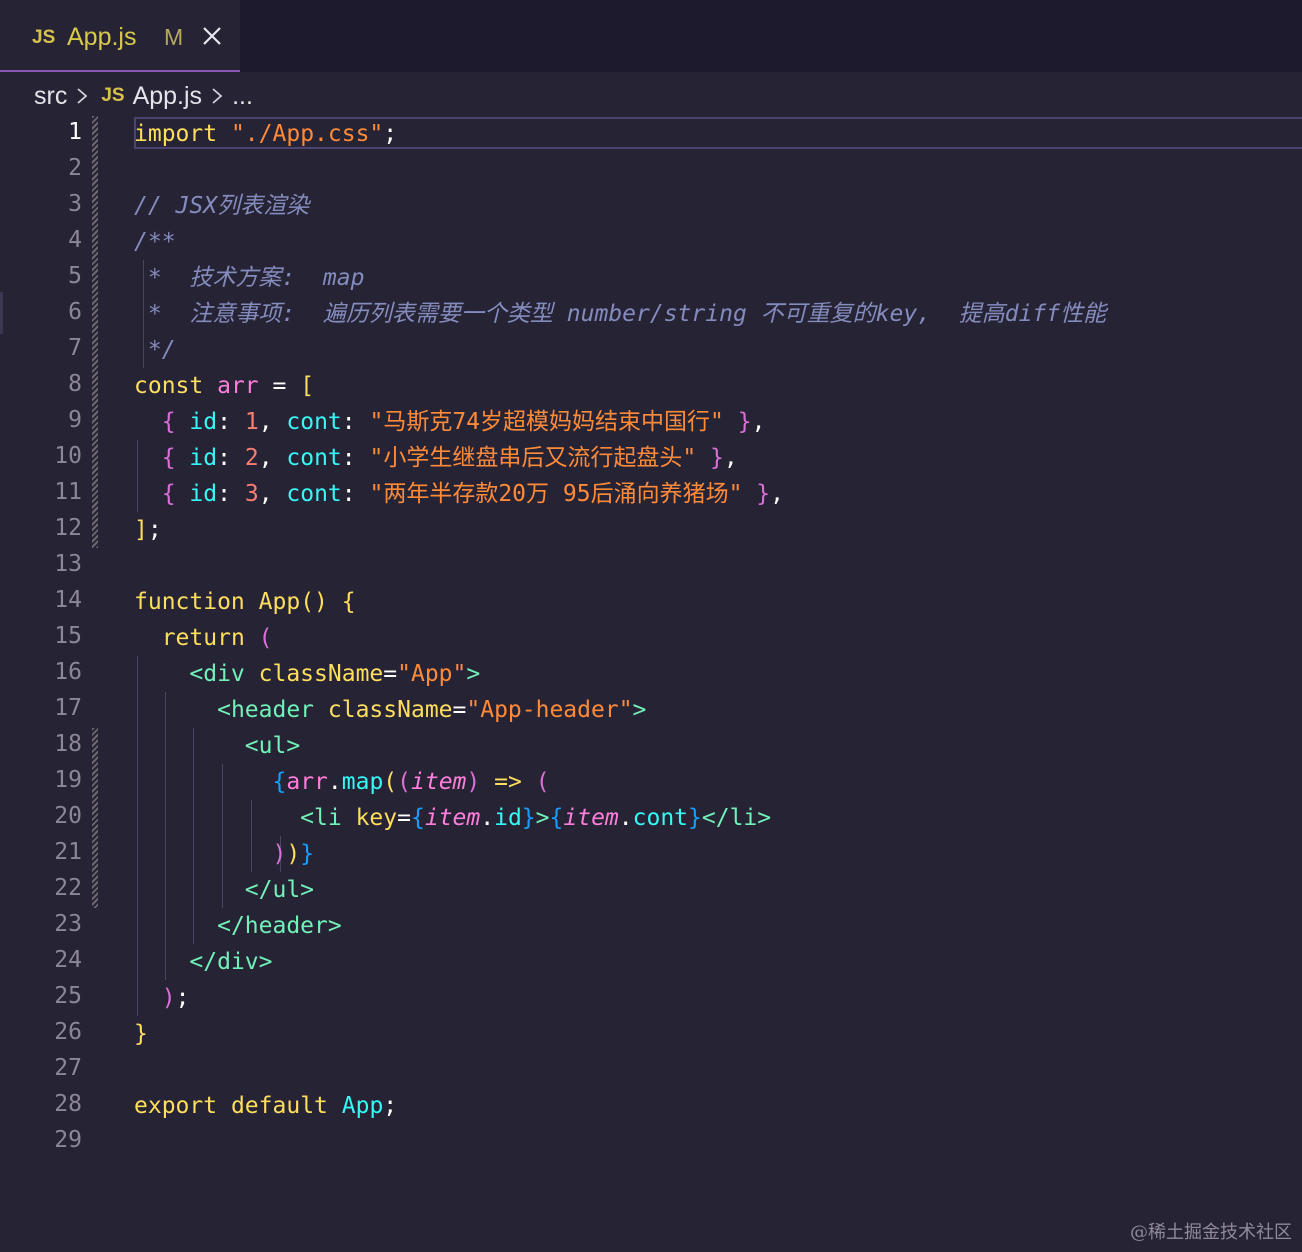 The width and height of the screenshot is (1302, 1252). Describe the element at coordinates (355, 494) in the screenshot. I see `code-token: :` at that location.